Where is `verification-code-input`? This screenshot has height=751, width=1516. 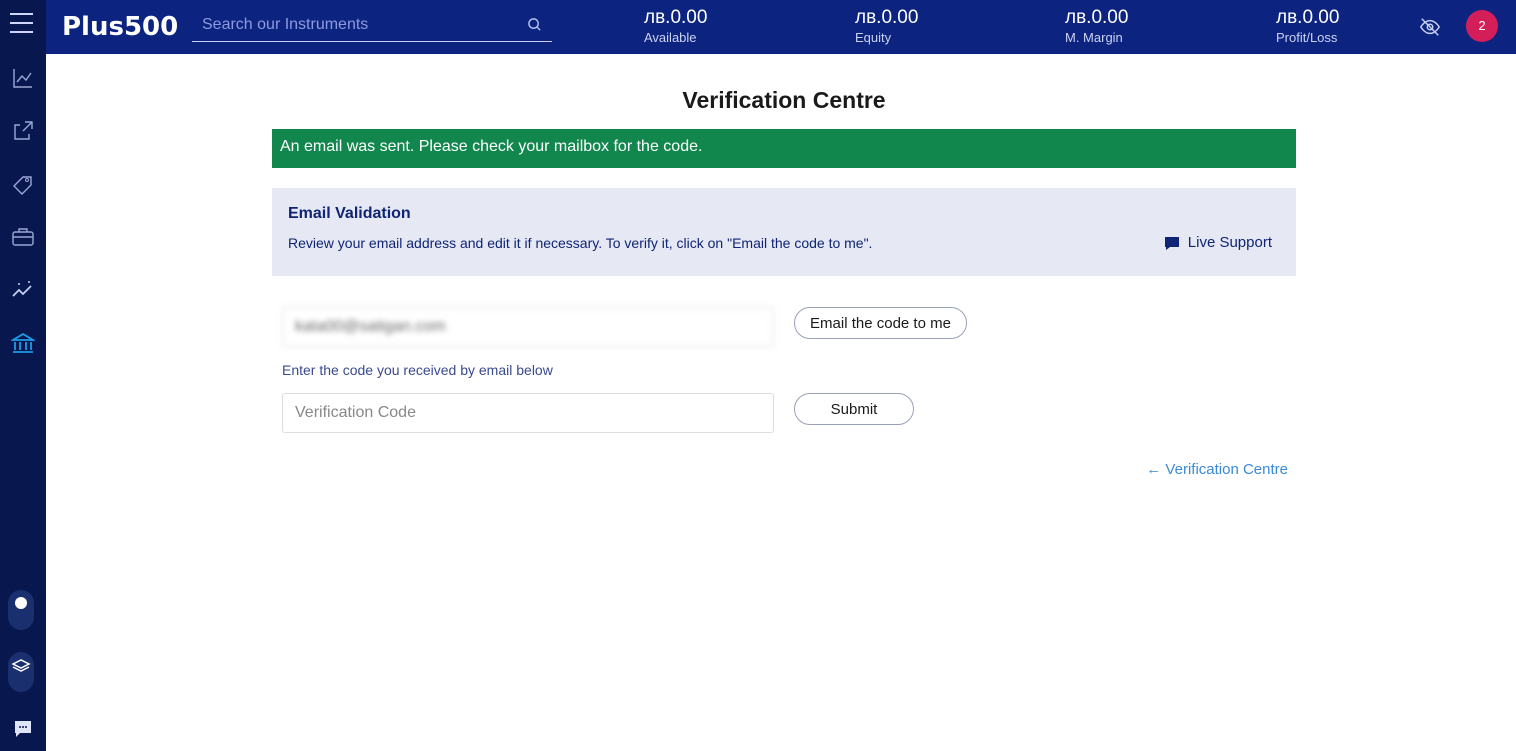
verification-code-input is located at coordinates (528, 413).